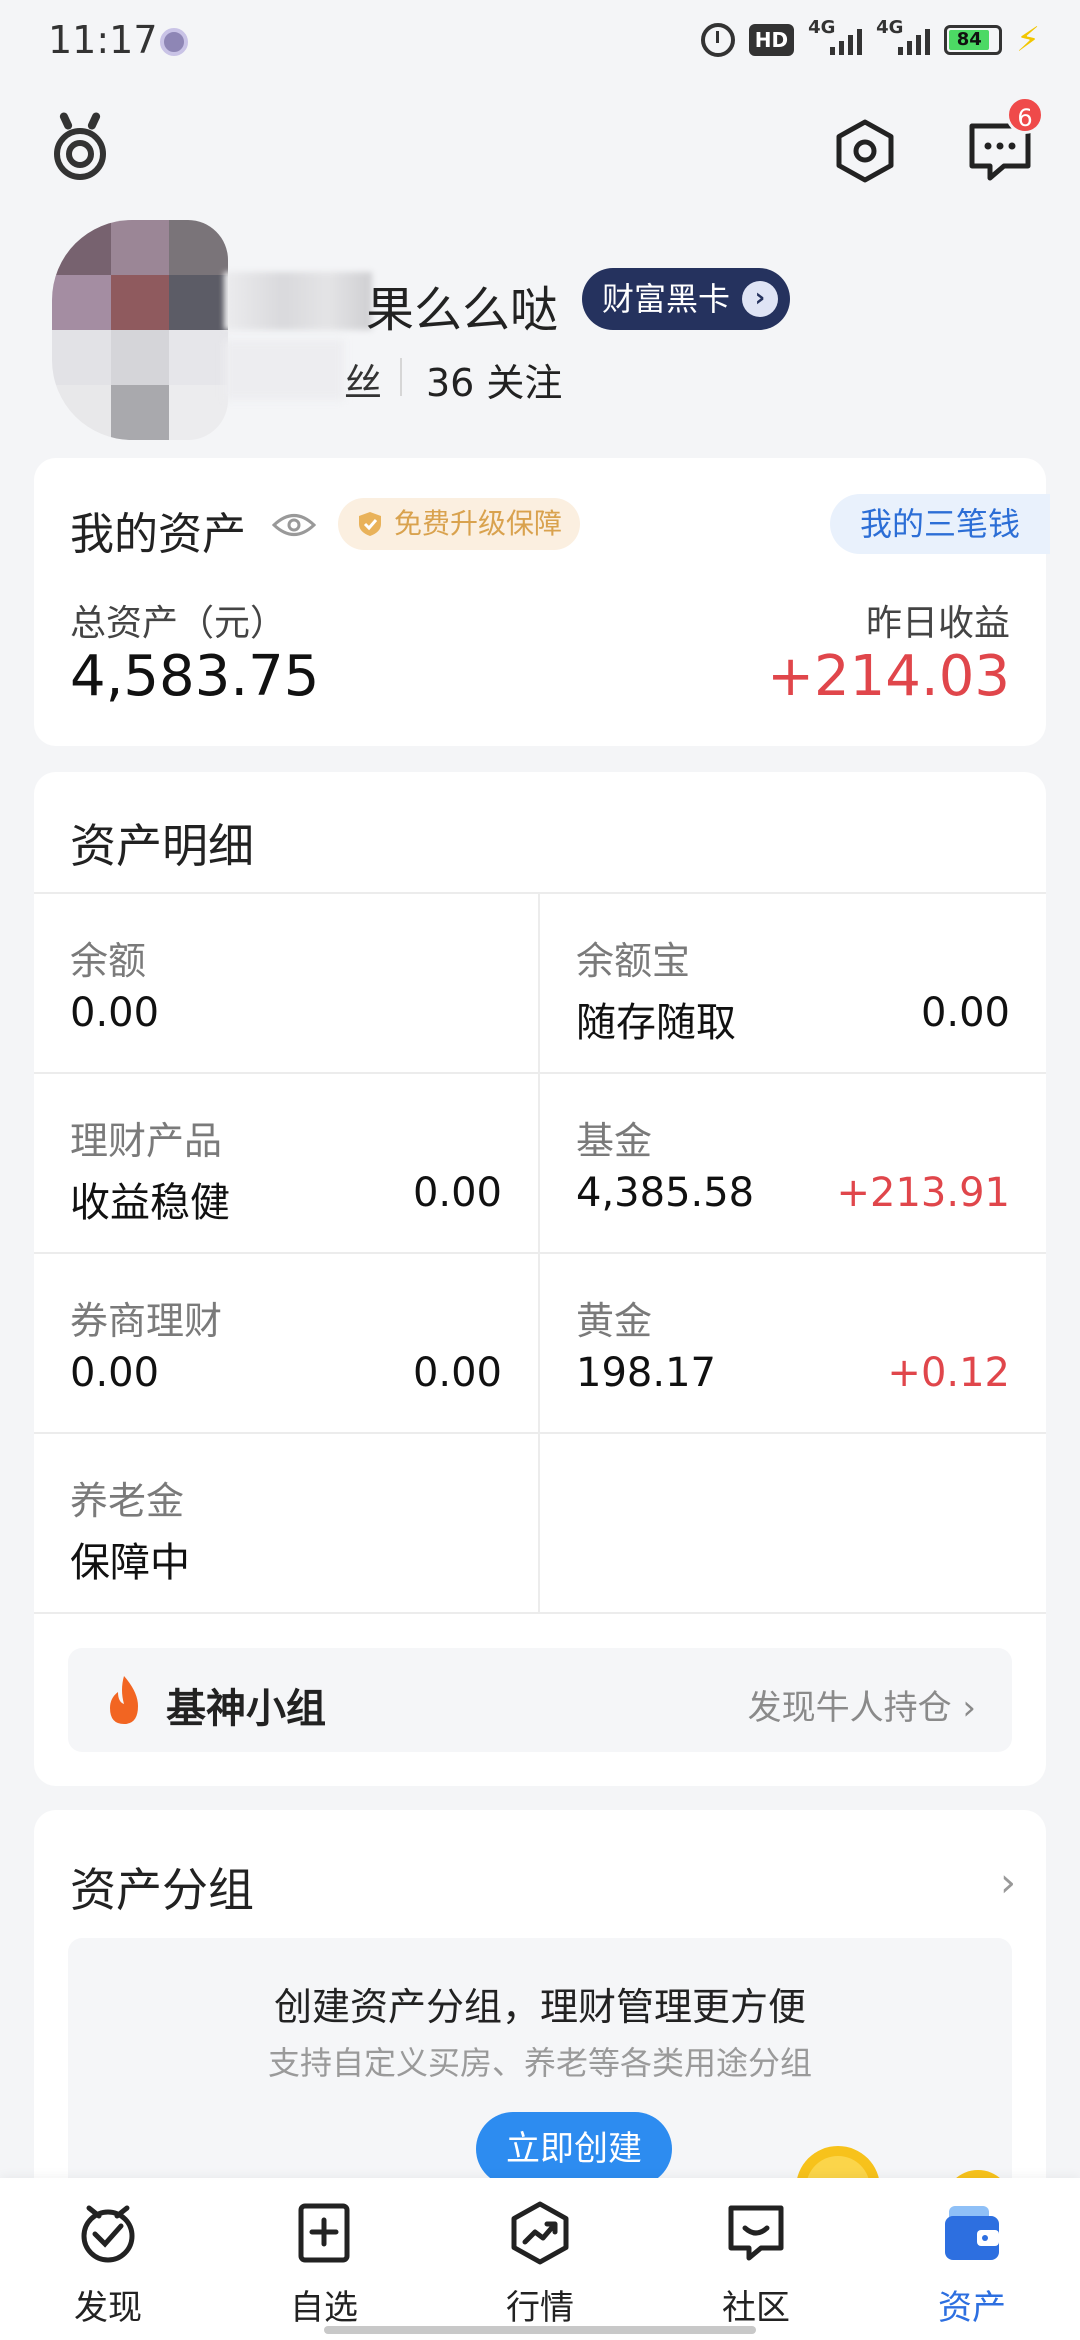  What do you see at coordinates (287, 1344) in the screenshot?
I see `asset-cell-broker-wealth: 券商理财 0.00 0.00` at bounding box center [287, 1344].